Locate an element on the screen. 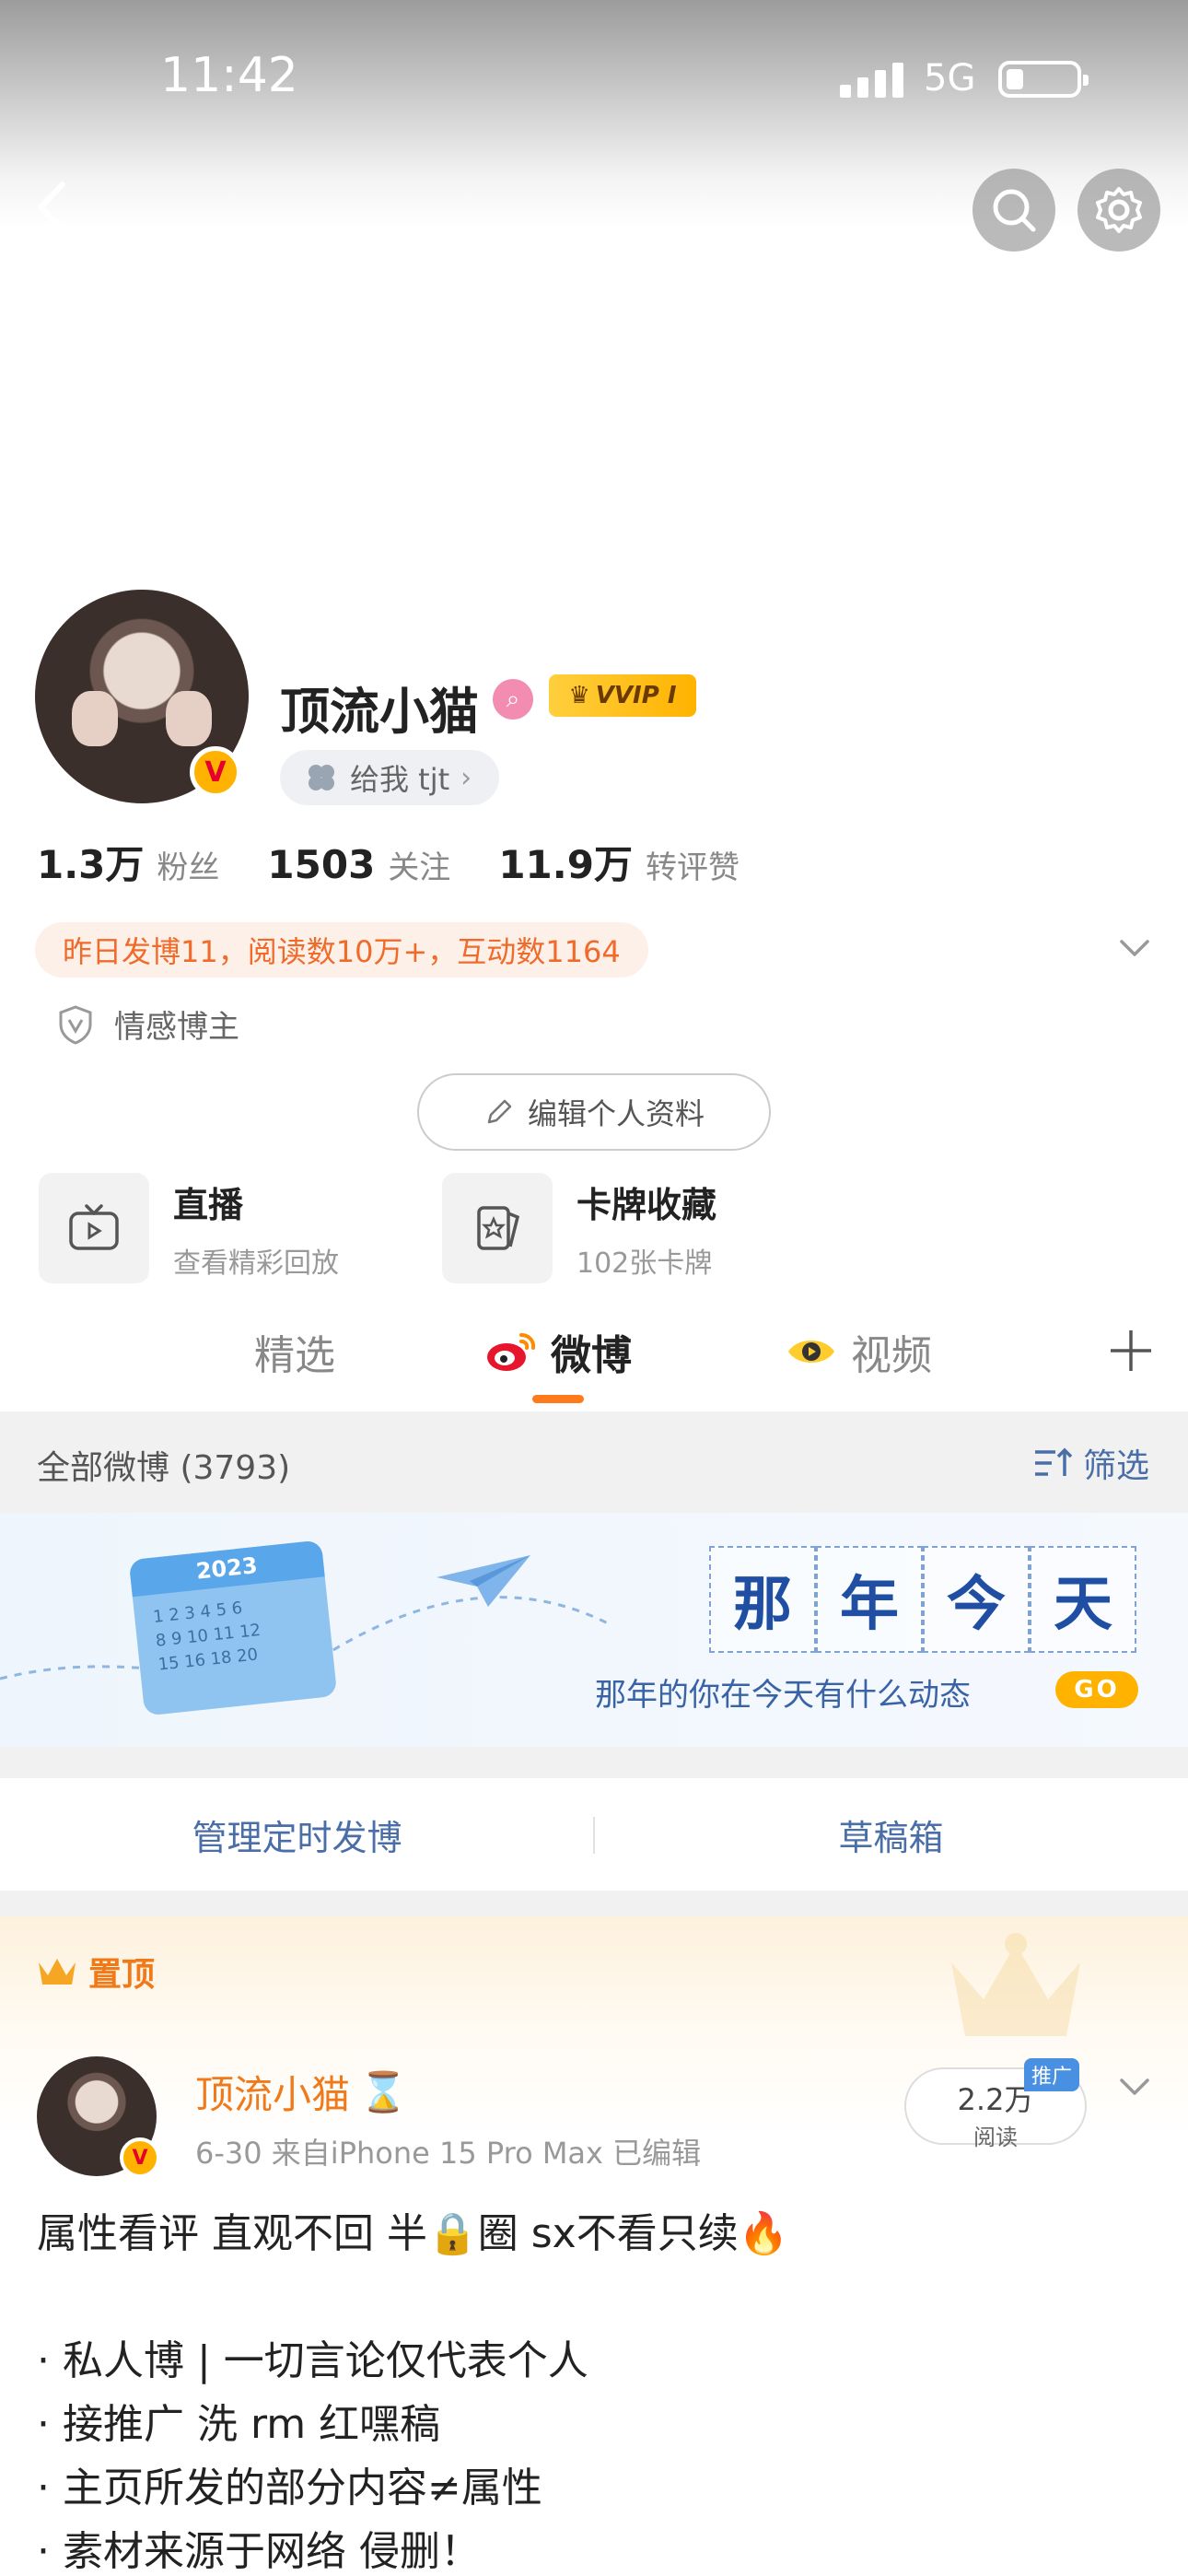 The height and width of the screenshot is (2576, 1188). back-button is located at coordinates (53, 207).